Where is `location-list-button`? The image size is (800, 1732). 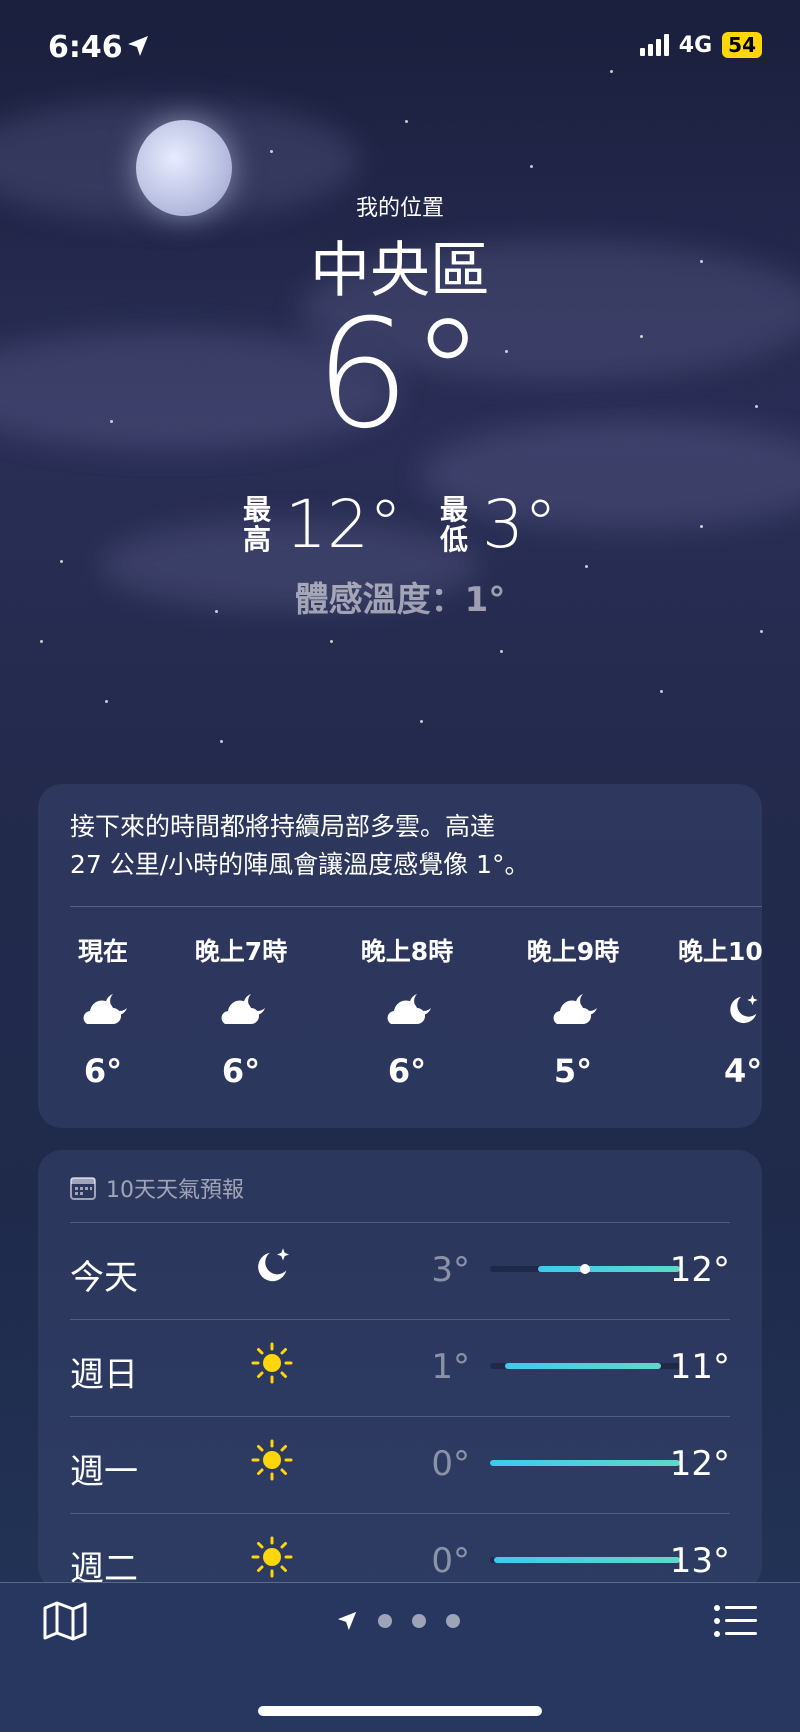 location-list-button is located at coordinates (736, 1622).